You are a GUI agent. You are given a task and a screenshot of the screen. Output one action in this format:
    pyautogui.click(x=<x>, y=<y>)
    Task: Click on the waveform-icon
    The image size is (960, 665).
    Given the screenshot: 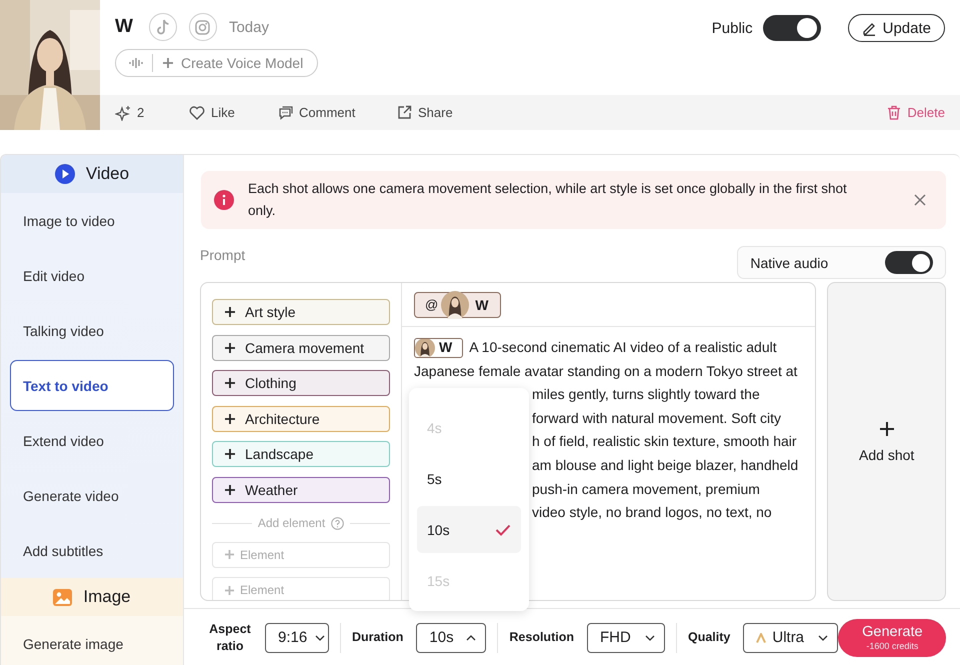 What is the action you would take?
    pyautogui.click(x=136, y=63)
    